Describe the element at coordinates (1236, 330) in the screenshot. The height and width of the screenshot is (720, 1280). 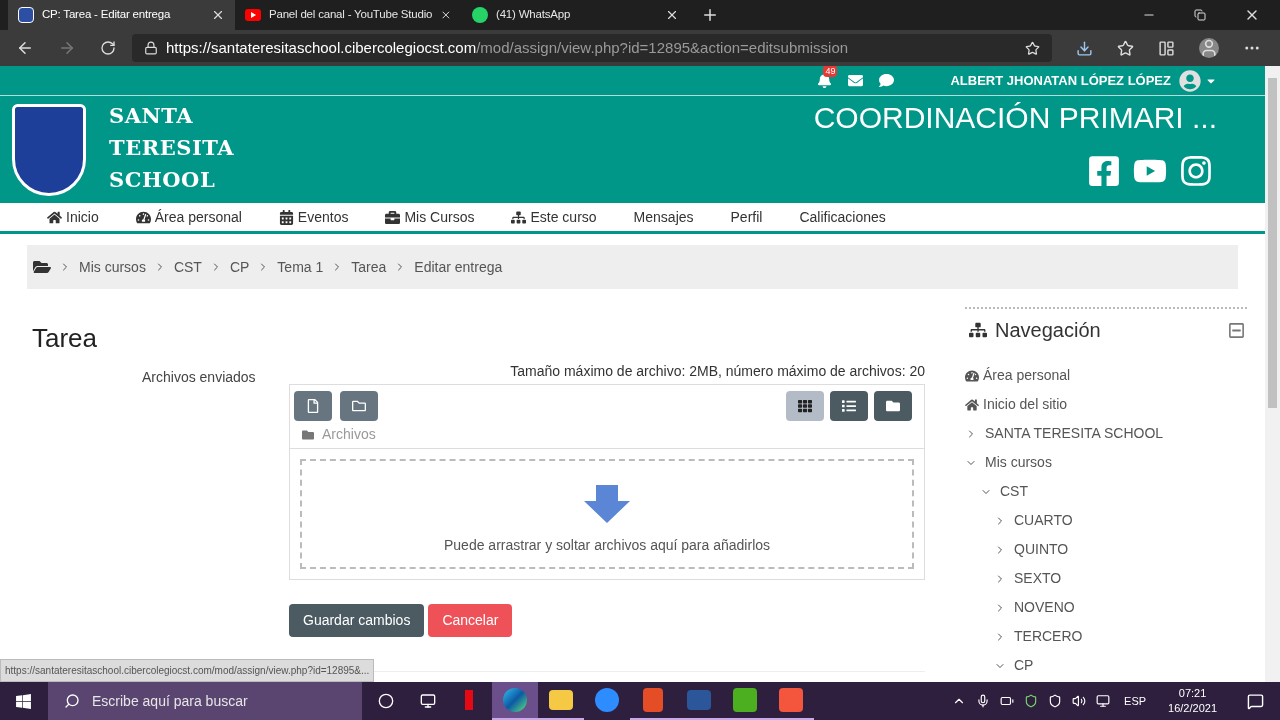
I see `collapse-icon` at that location.